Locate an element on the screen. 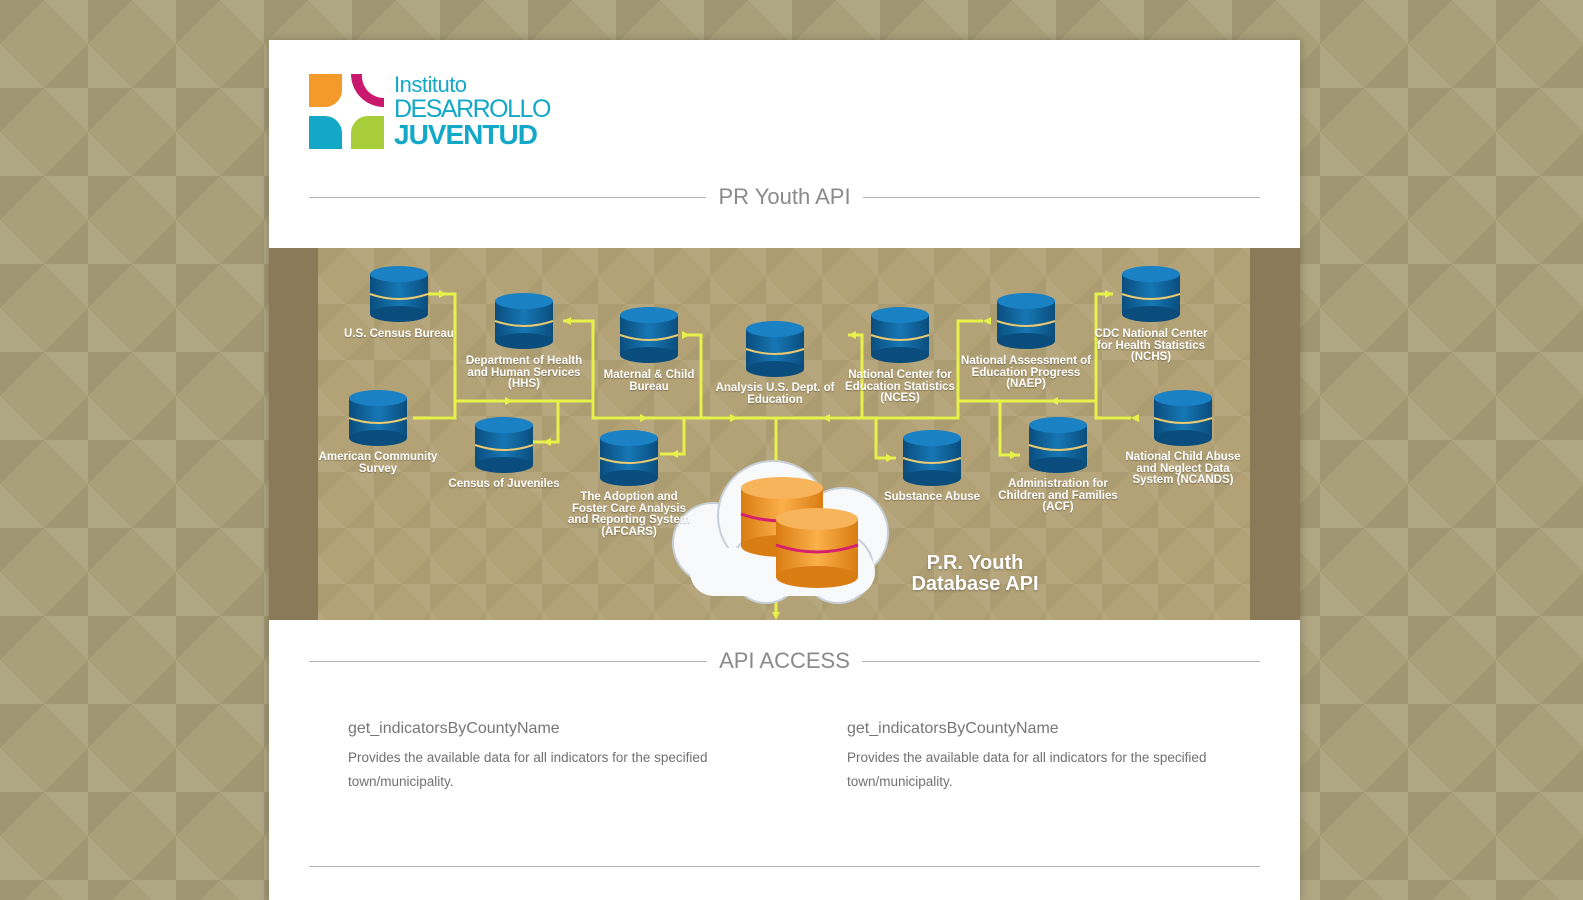 Image resolution: width=1583 pixels, height=900 pixels. source-label: Substance Abuse is located at coordinates (932, 497).